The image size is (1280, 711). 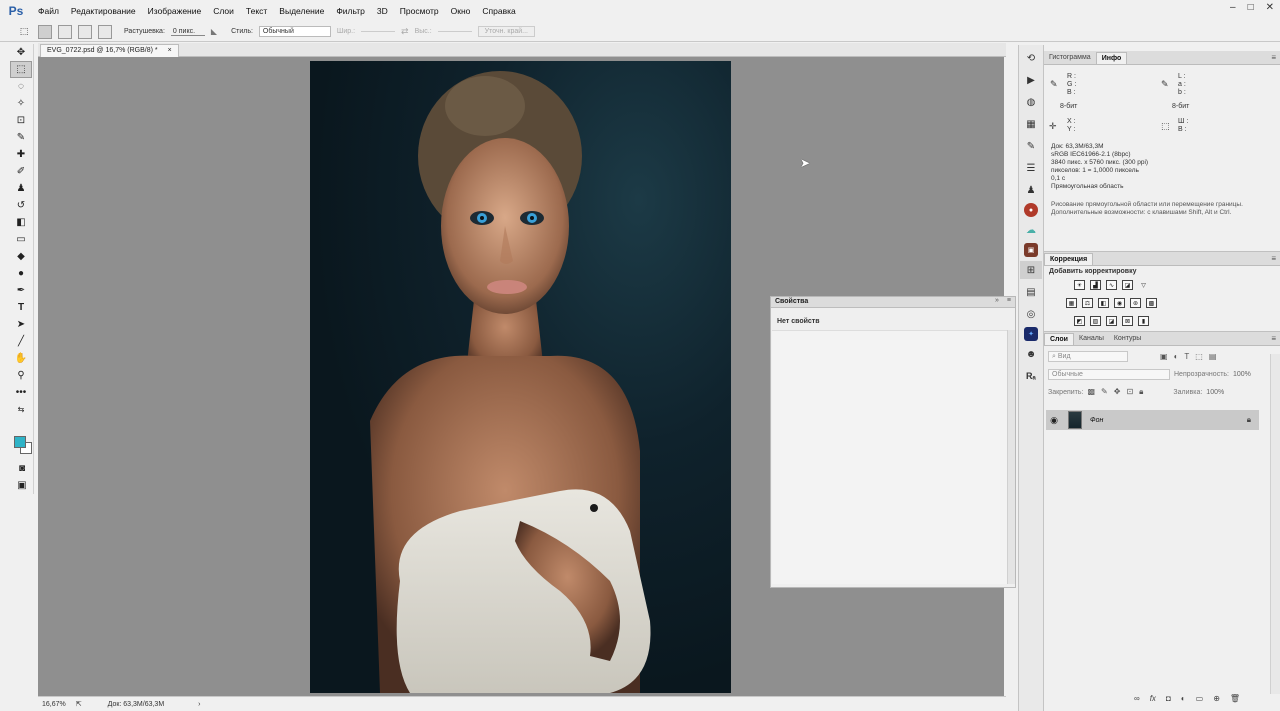 What do you see at coordinates (498, 11) in the screenshot?
I see `menu-help: Справка` at bounding box center [498, 11].